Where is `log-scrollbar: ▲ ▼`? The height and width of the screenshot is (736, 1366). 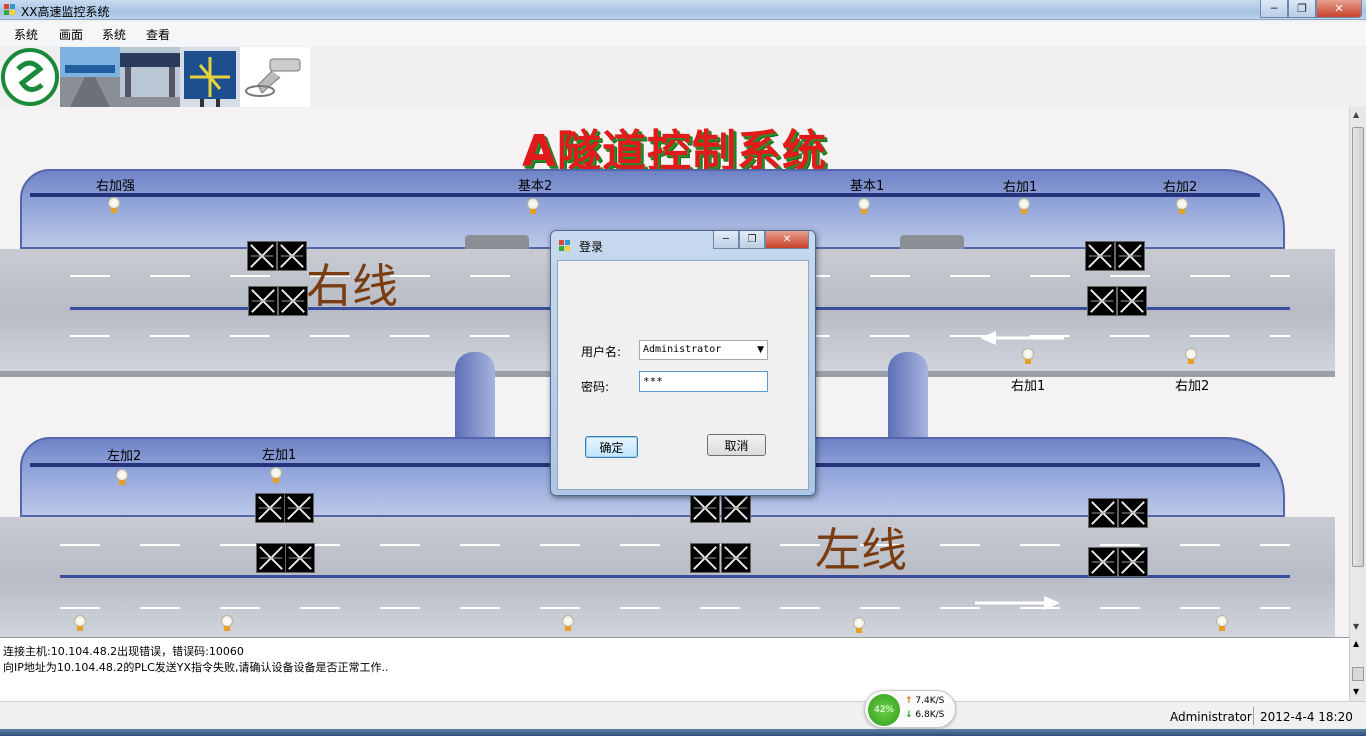
log-scrollbar: ▲ ▼ is located at coordinates (1357, 669).